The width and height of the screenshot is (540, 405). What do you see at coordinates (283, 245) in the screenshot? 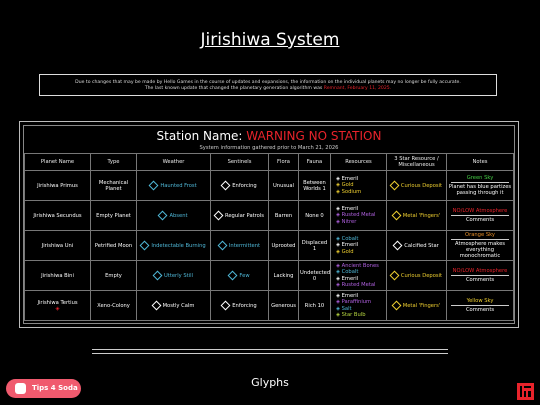
I see `flora: Uprooted` at bounding box center [283, 245].